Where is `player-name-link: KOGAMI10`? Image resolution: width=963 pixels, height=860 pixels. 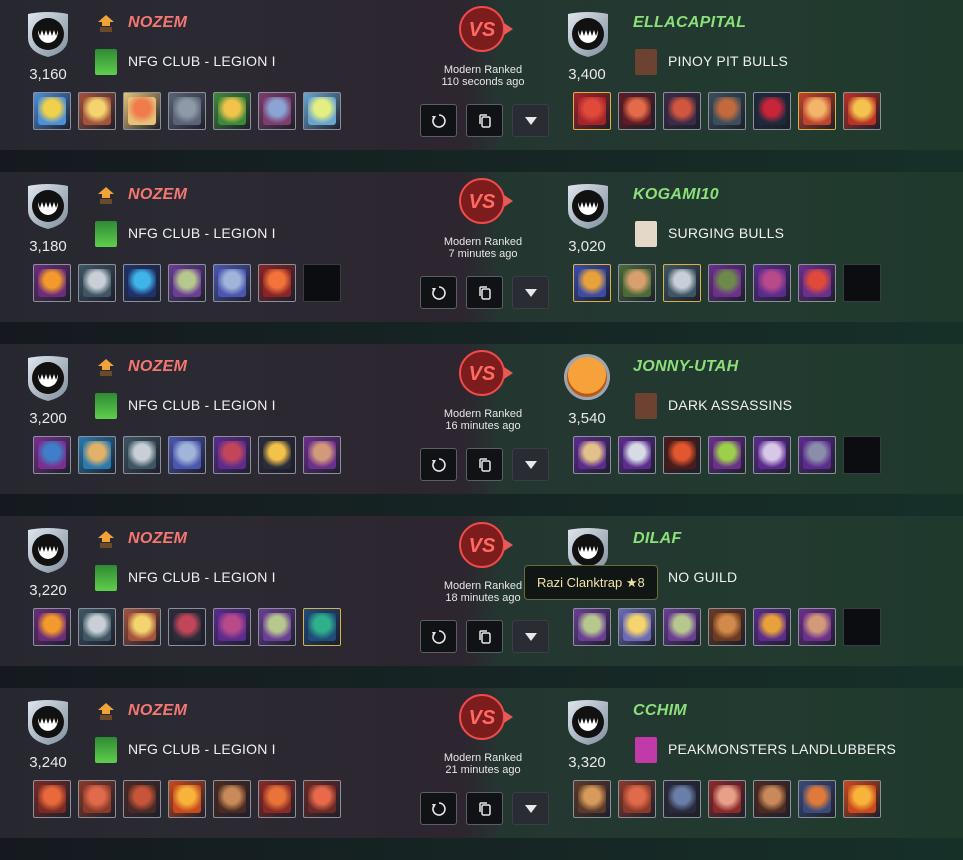 player-name-link: KOGAMI10 is located at coordinates (676, 195).